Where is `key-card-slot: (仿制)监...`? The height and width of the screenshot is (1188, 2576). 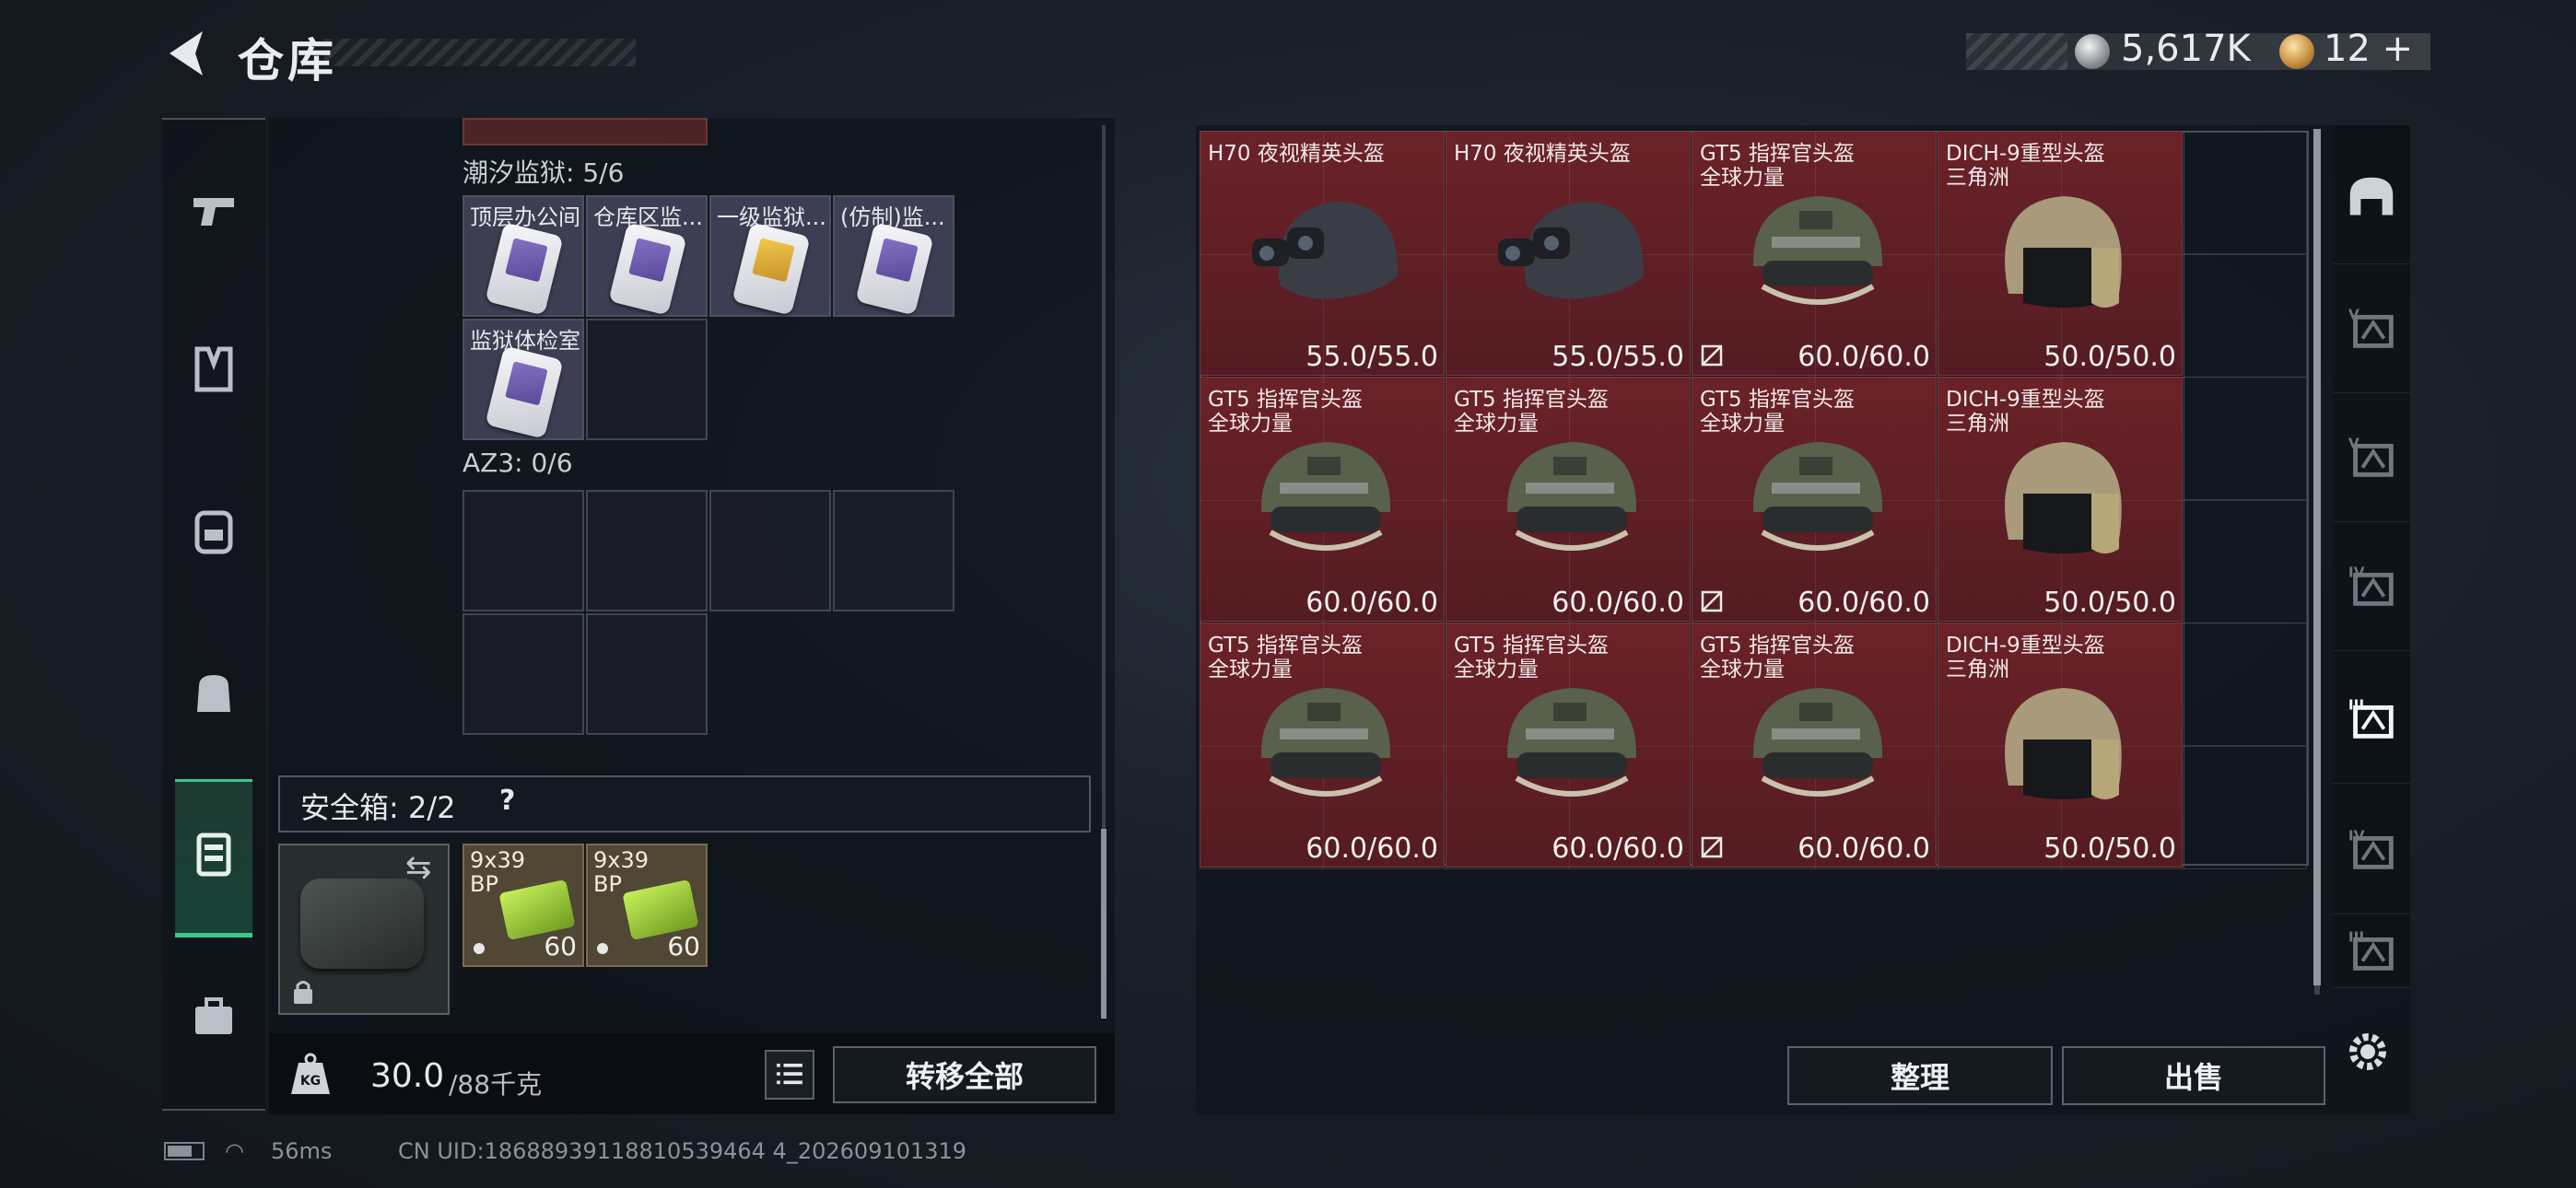 key-card-slot: (仿制)监... is located at coordinates (893, 256).